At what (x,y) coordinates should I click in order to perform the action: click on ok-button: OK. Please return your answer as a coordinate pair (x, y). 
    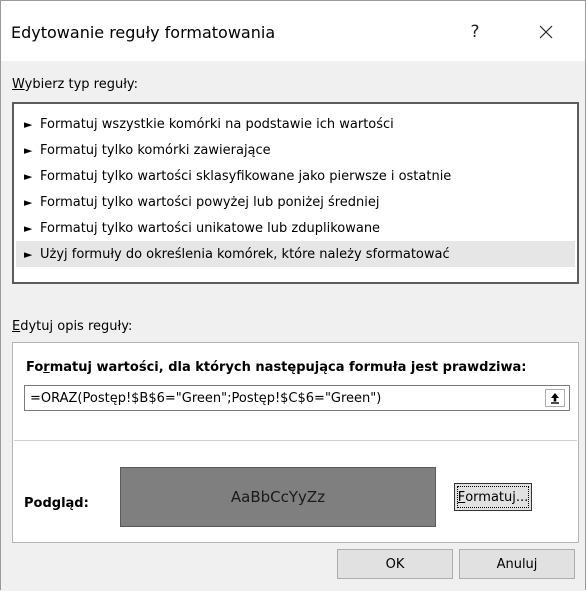
    Looking at the image, I should click on (395, 564).